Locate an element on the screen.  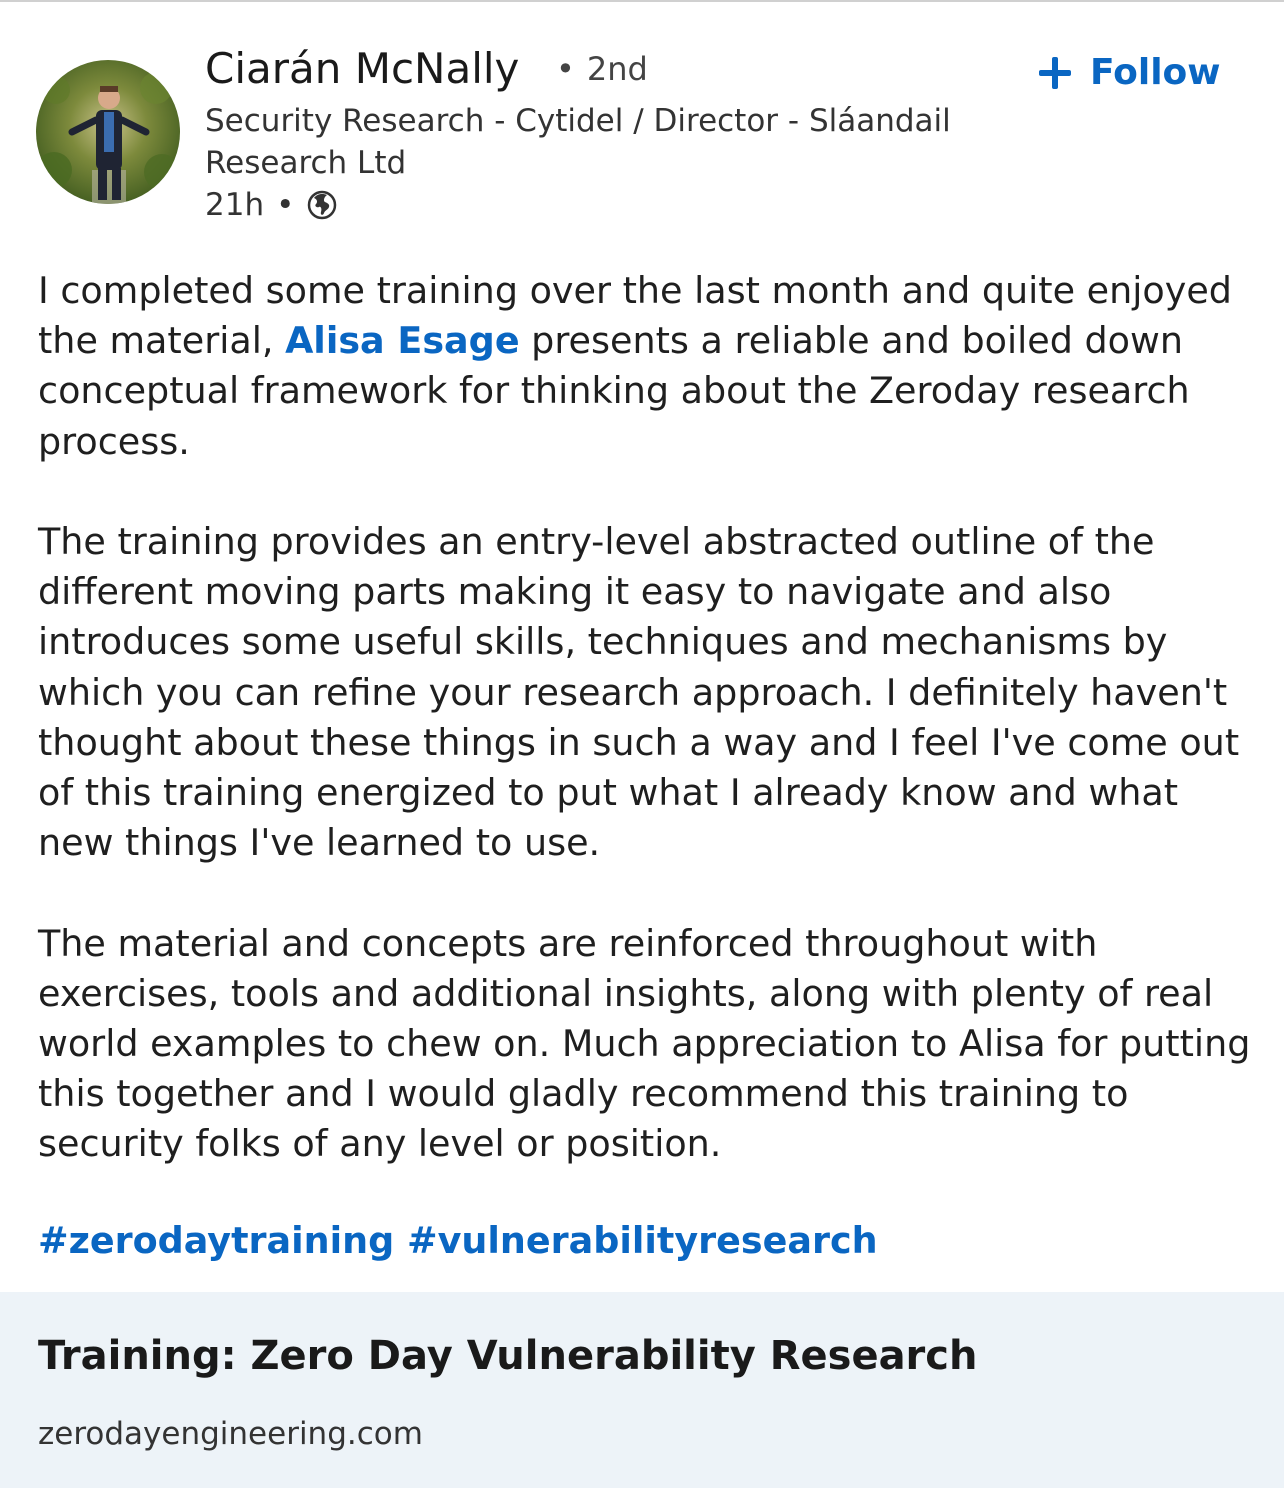
post-meta: 21h • is located at coordinates (271, 205).